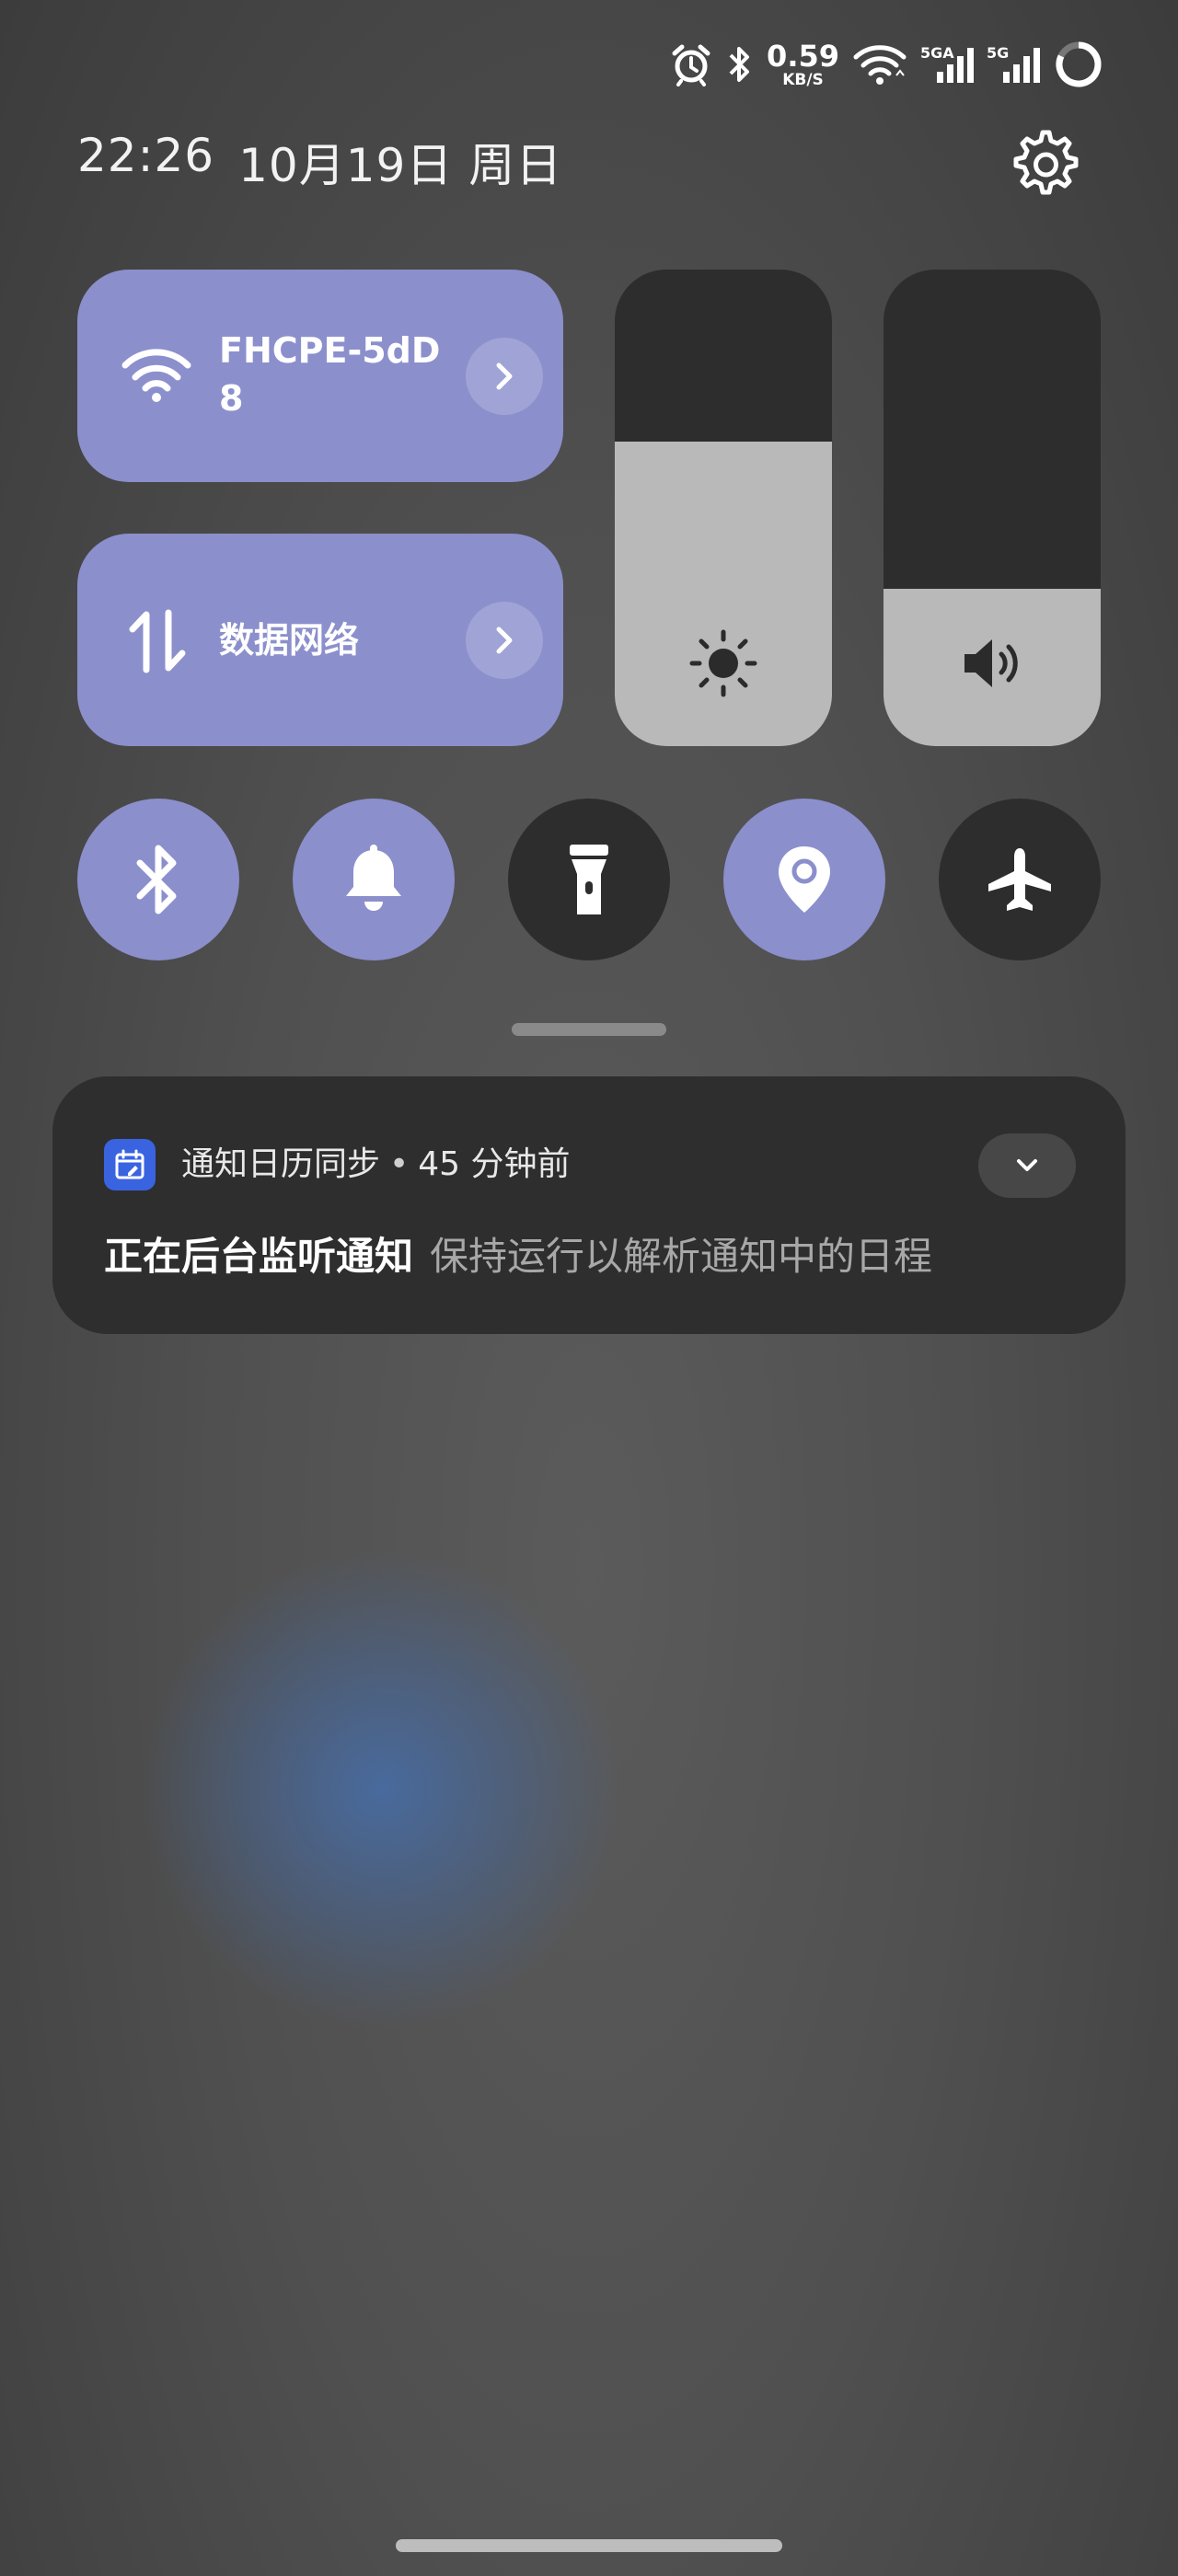 Image resolution: width=1178 pixels, height=2576 pixels. What do you see at coordinates (515, 165) in the screenshot?
I see `weekday: 周日` at bounding box center [515, 165].